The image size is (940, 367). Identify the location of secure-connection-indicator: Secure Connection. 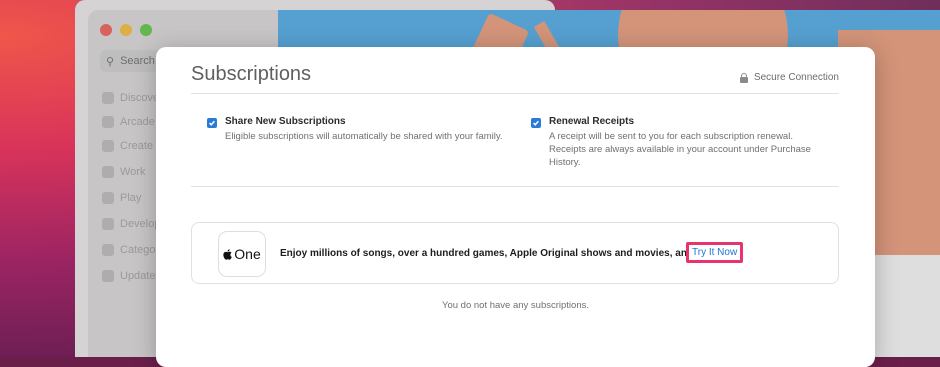
(789, 77).